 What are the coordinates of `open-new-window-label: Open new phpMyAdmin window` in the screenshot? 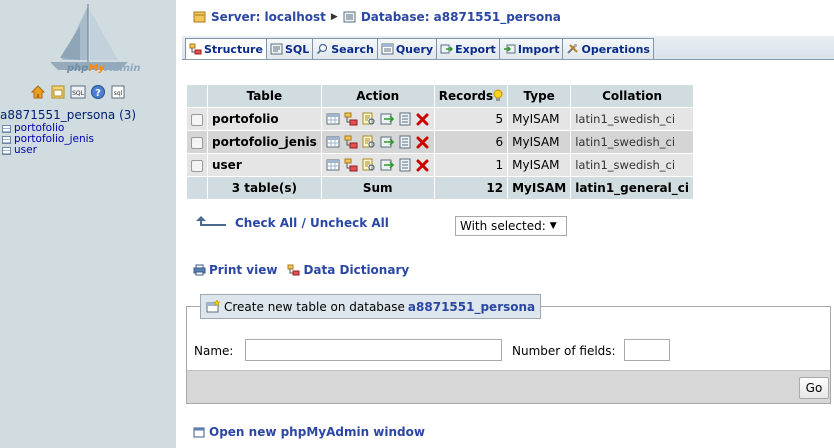 It's located at (317, 432).